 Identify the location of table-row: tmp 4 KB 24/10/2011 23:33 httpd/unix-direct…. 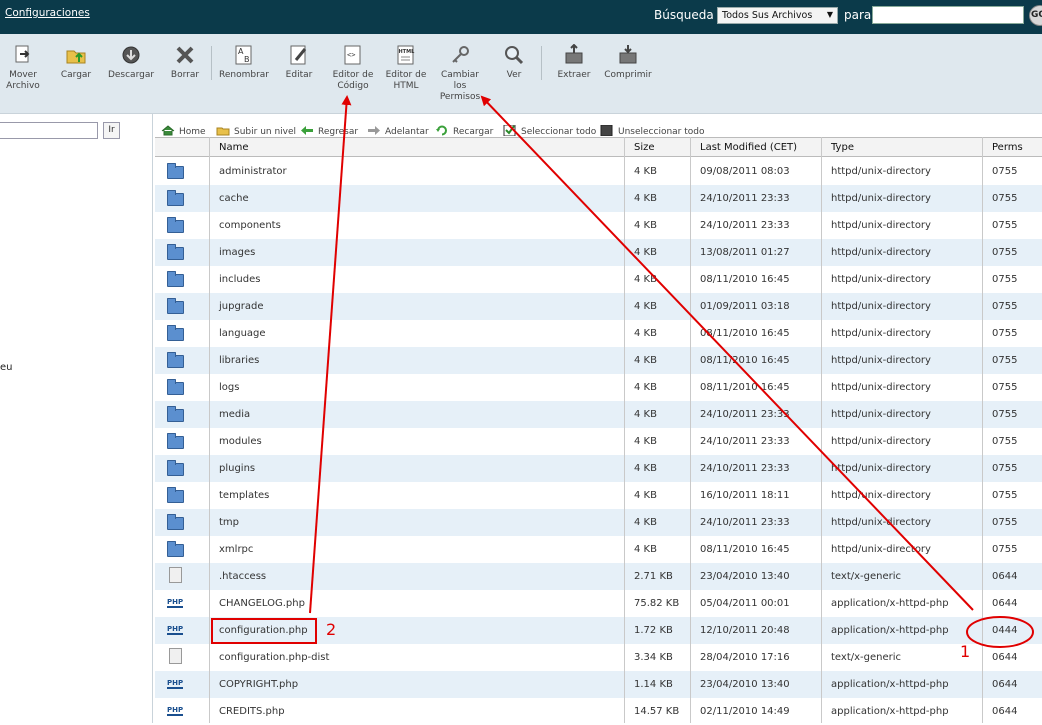
(598, 522).